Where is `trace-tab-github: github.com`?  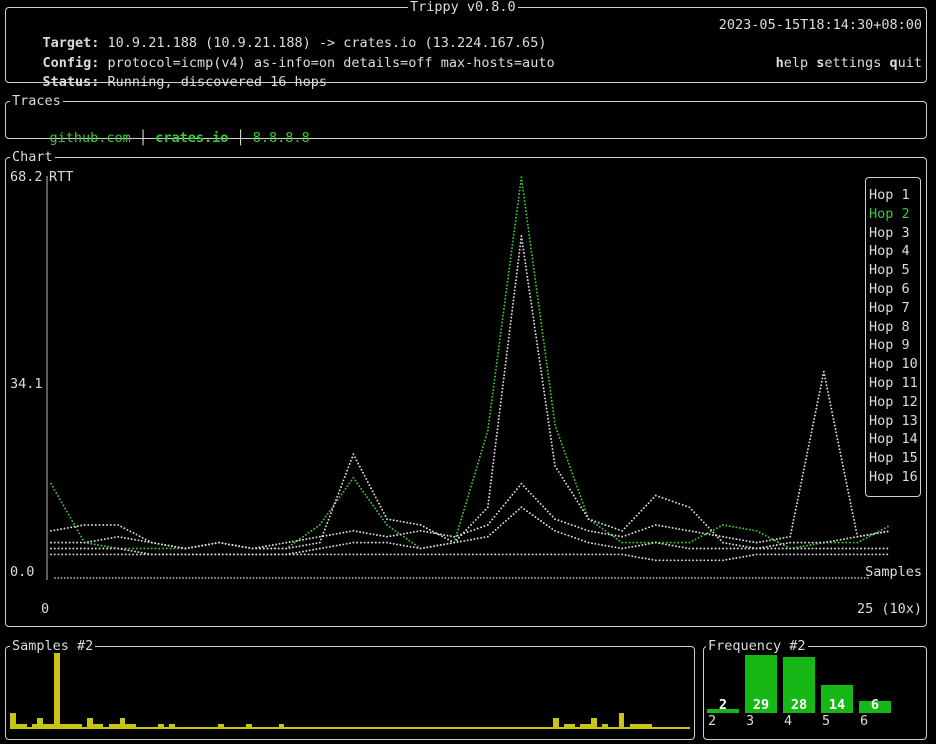
trace-tab-github: github.com is located at coordinates (90, 138).